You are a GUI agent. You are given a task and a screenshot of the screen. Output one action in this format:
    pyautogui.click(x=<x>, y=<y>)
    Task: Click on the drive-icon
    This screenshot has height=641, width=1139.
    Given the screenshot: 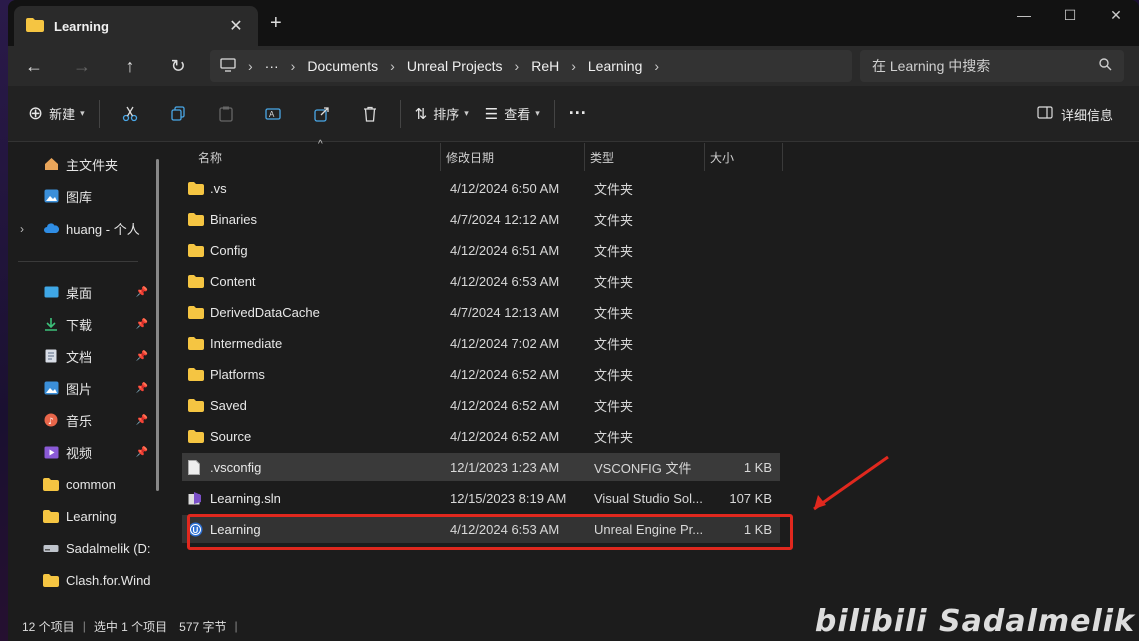 What is the action you would take?
    pyautogui.click(x=51, y=548)
    